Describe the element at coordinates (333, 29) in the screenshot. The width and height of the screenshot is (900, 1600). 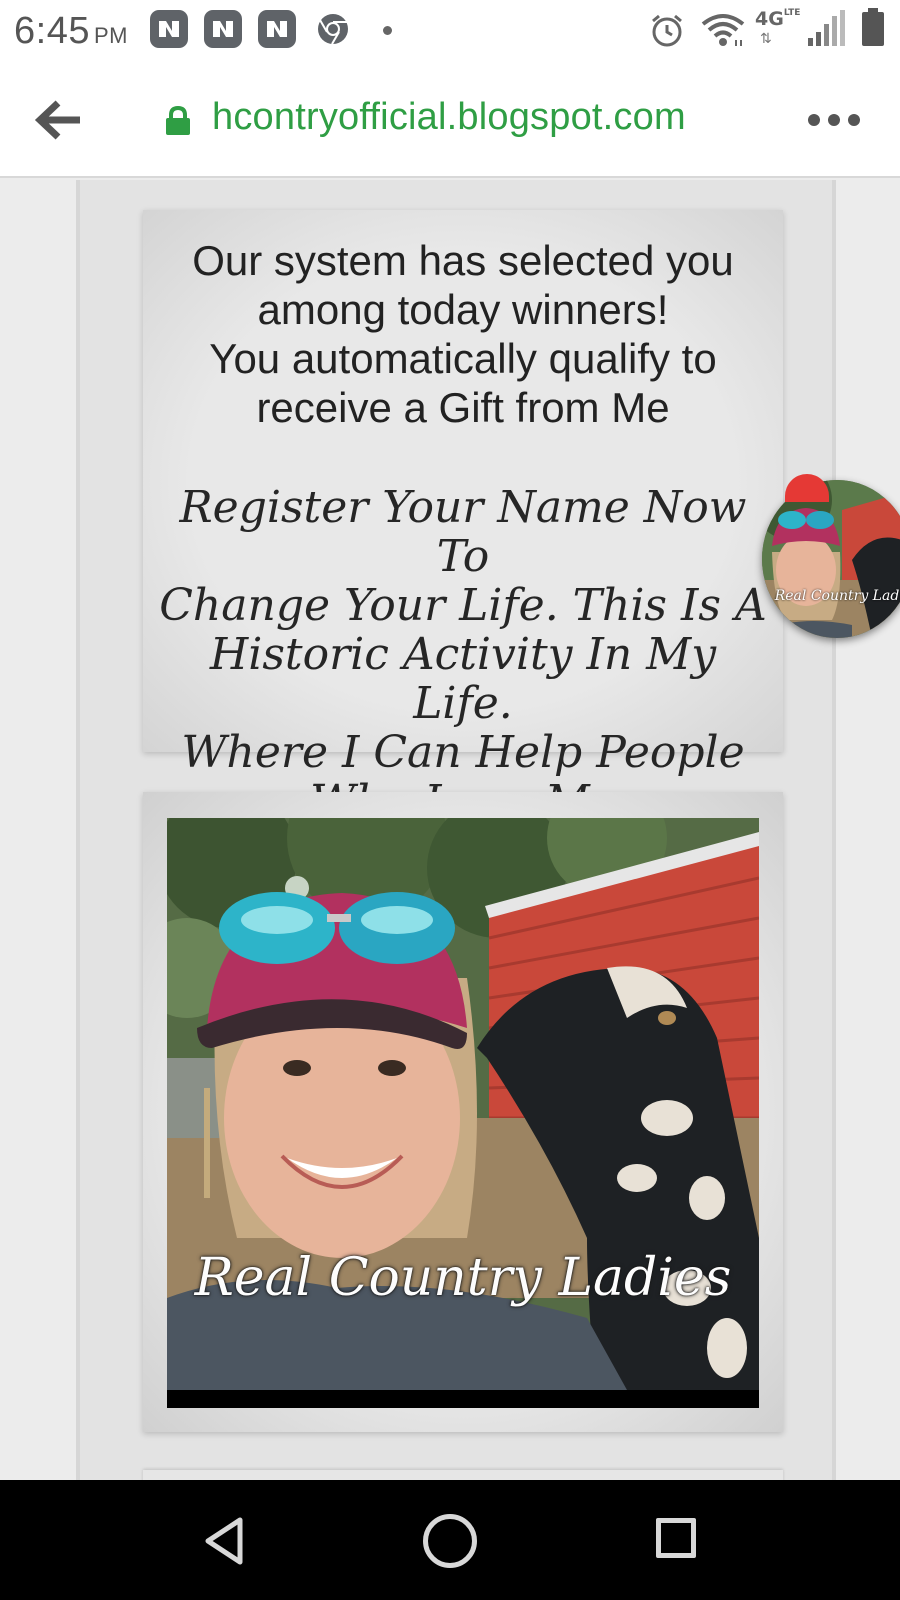
I see `chrome-icon` at that location.